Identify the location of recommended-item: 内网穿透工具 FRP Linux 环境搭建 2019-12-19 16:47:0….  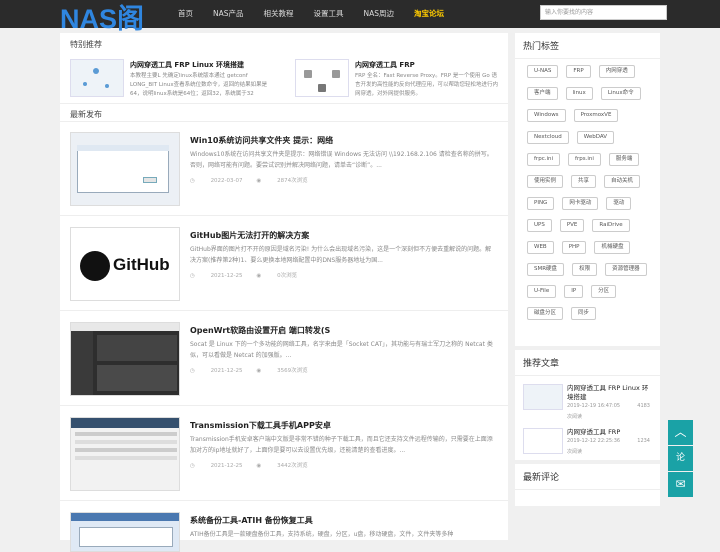
(587, 400).